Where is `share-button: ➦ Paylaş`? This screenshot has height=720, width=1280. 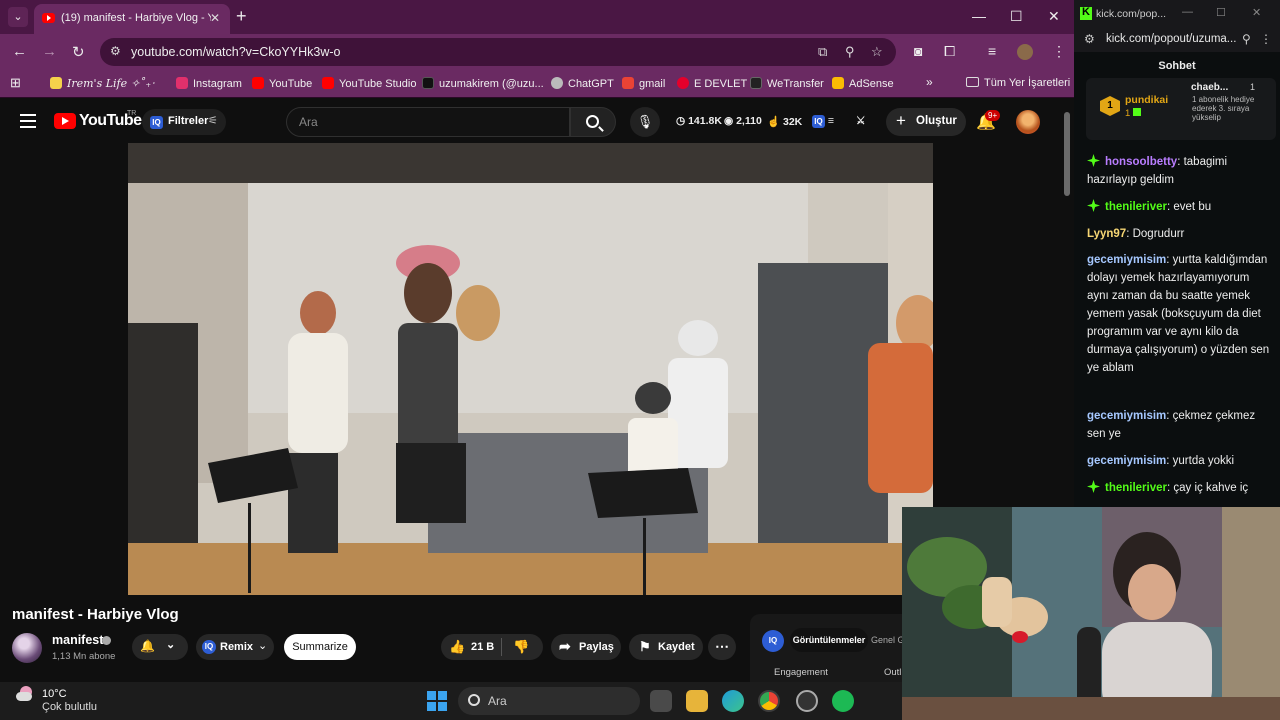
share-button: ➦ Paylaş is located at coordinates (586, 647).